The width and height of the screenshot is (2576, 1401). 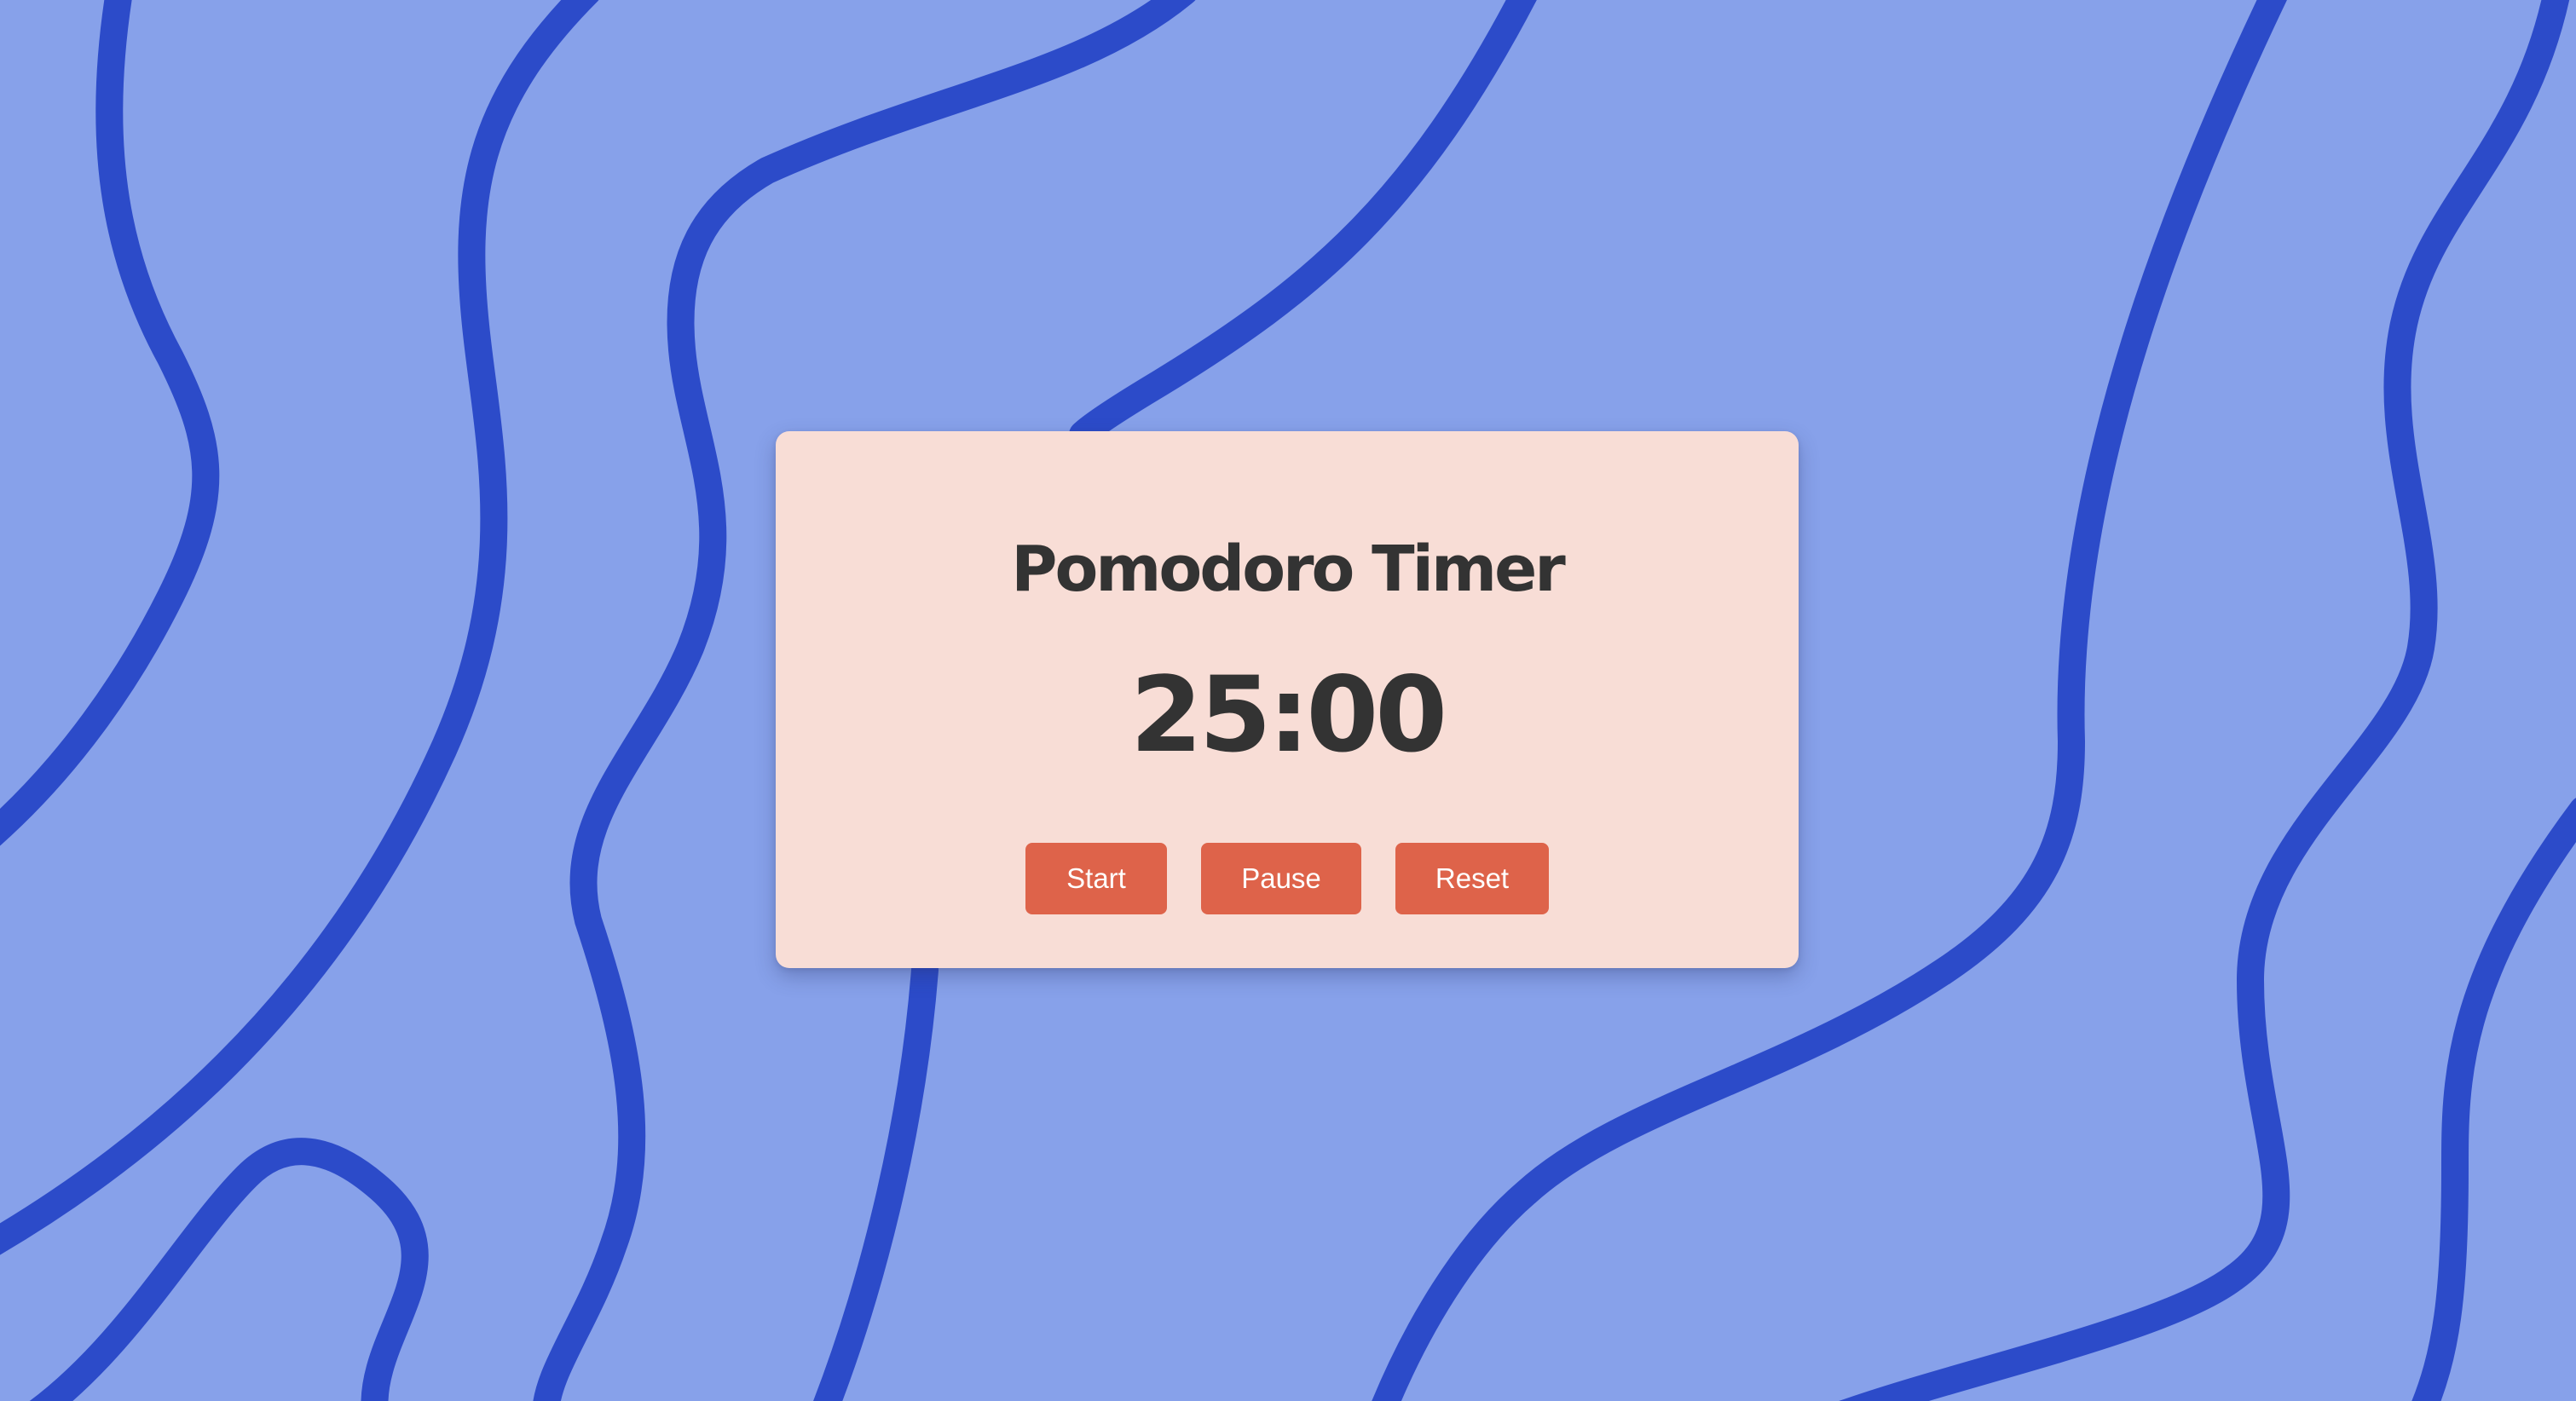 What do you see at coordinates (1281, 878) in the screenshot?
I see `pause-button: Pause` at bounding box center [1281, 878].